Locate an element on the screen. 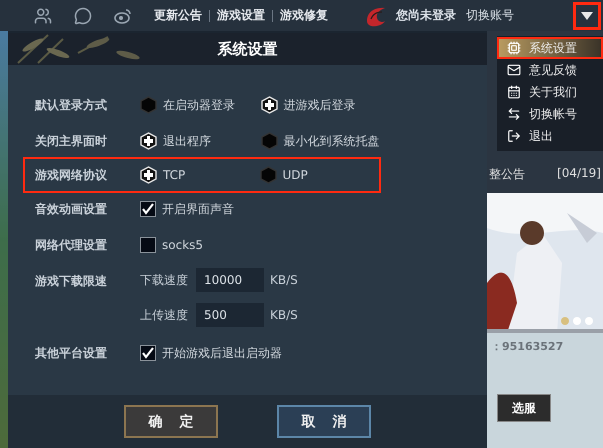 This screenshot has height=448, width=603. envelope-icon is located at coordinates (514, 70).